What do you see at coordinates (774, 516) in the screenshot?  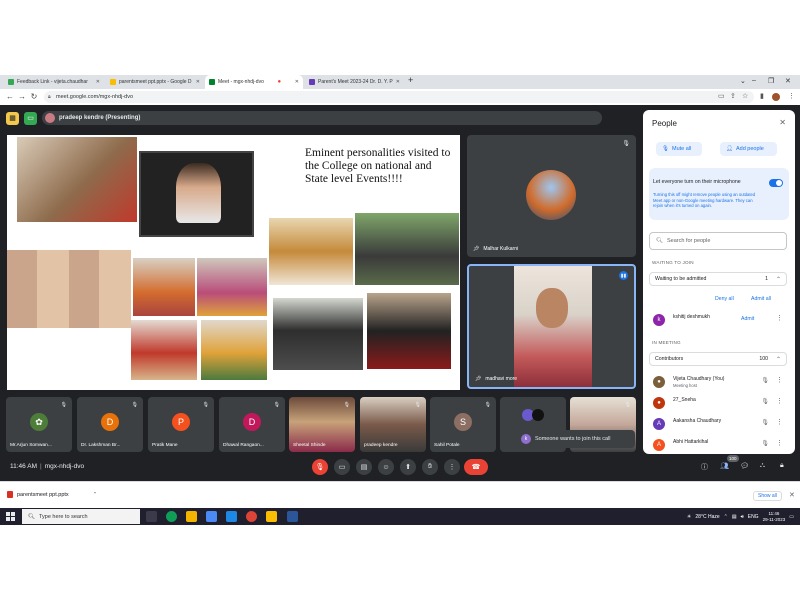 I see `clock: 11:46 29-11-2023` at bounding box center [774, 516].